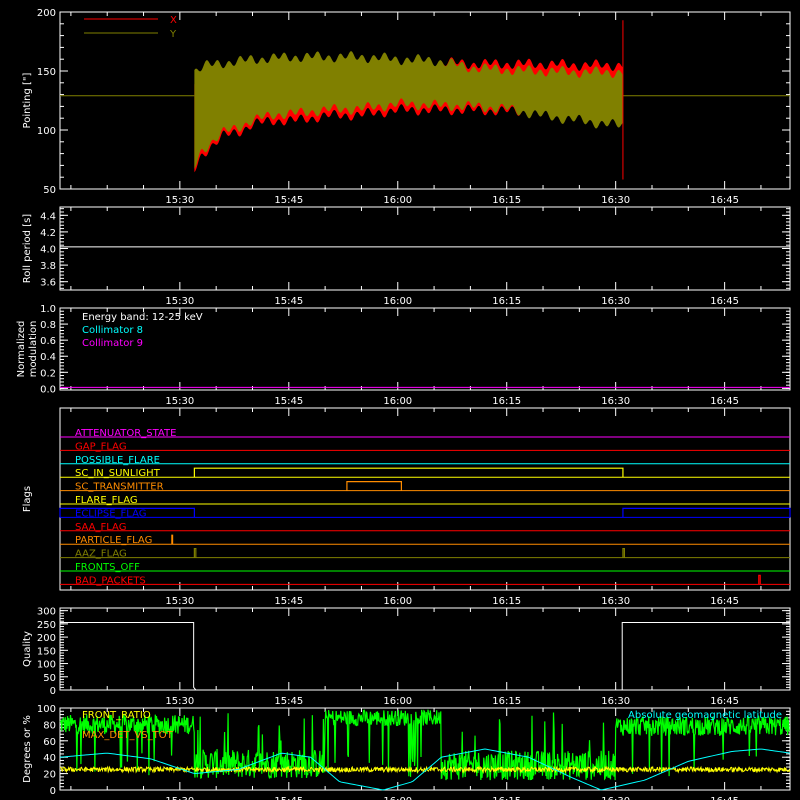  I want to click on y-axis-label: Normalized, so click(21, 349).